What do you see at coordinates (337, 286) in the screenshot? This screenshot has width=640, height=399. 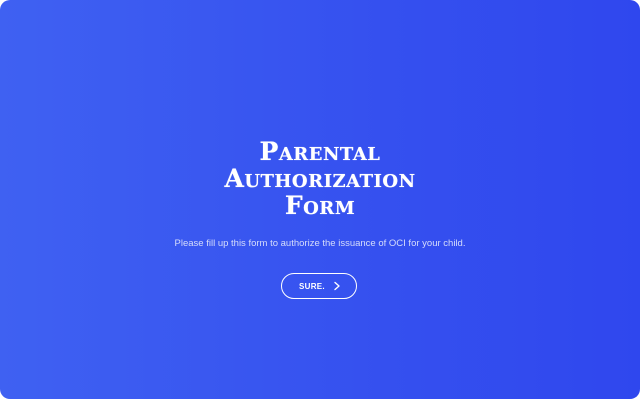 I see `chevron-right-icon` at bounding box center [337, 286].